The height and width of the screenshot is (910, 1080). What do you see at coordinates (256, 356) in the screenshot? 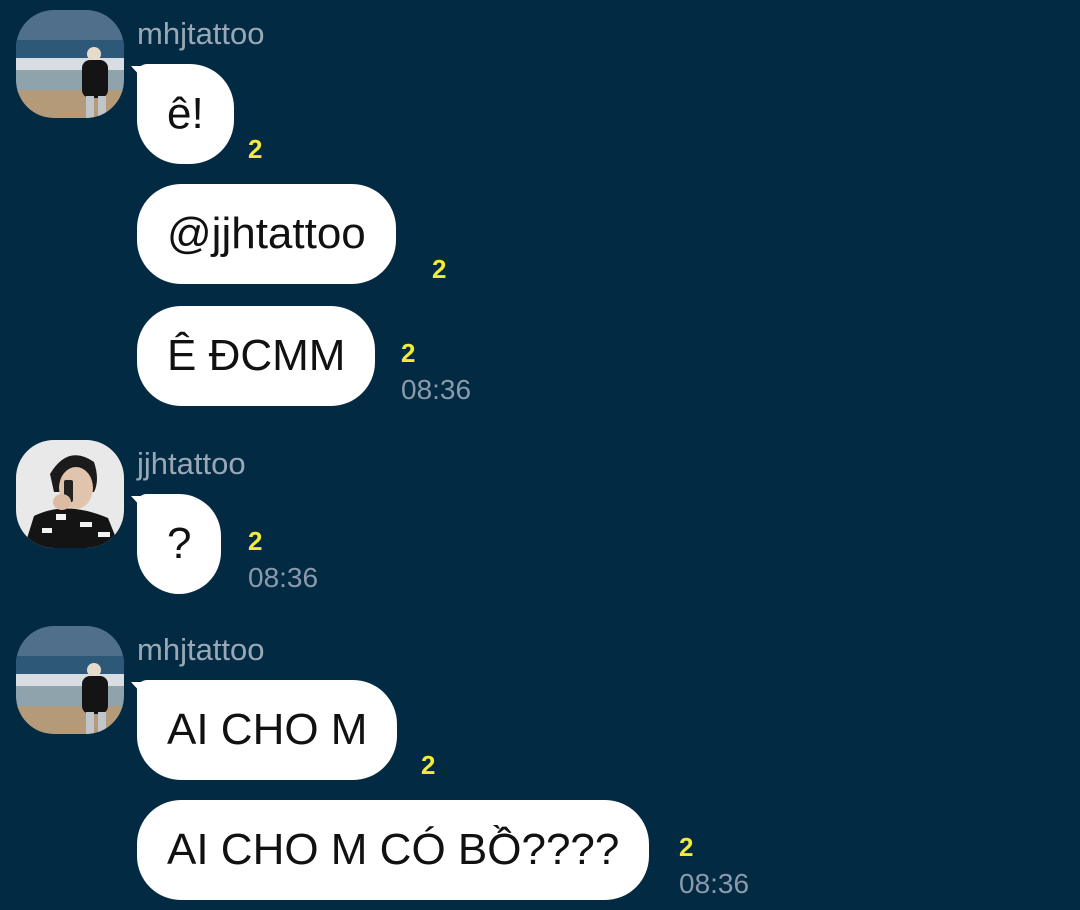
I see `message-bubble: Ê ĐCMM` at bounding box center [256, 356].